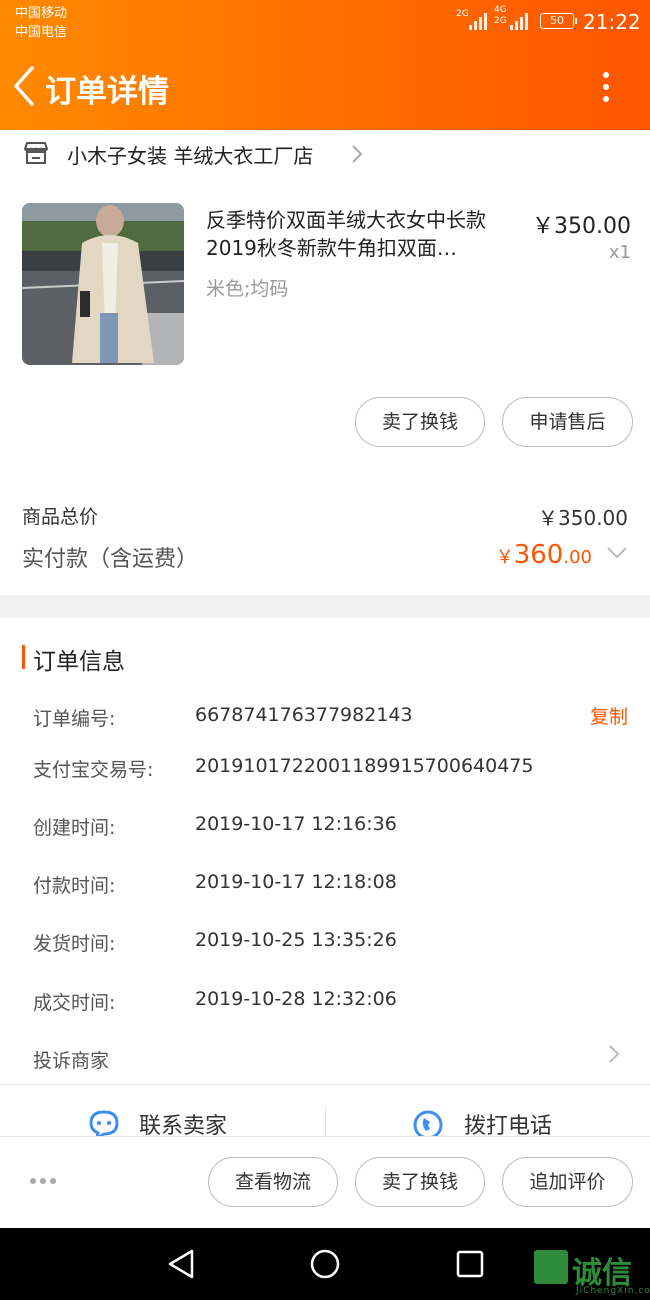 Image resolution: width=650 pixels, height=1300 pixels. I want to click on bottom-action-bar: 查看物流 卖了换钱 追加评价, so click(325, 1182).